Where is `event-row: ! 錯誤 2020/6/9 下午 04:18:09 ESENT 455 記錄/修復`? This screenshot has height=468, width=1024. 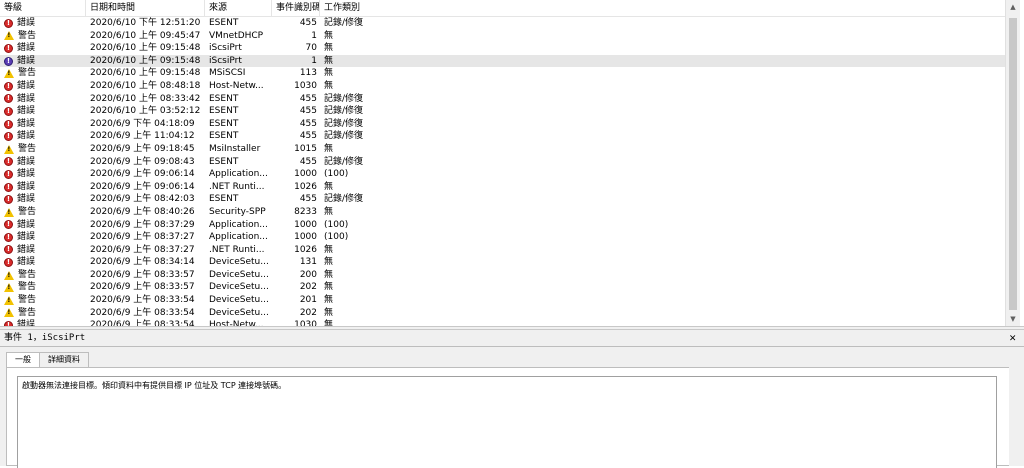
event-row: ! 錯誤 2020/6/9 下午 04:18:09 ESENT 455 記錄/修復 is located at coordinates (502, 124).